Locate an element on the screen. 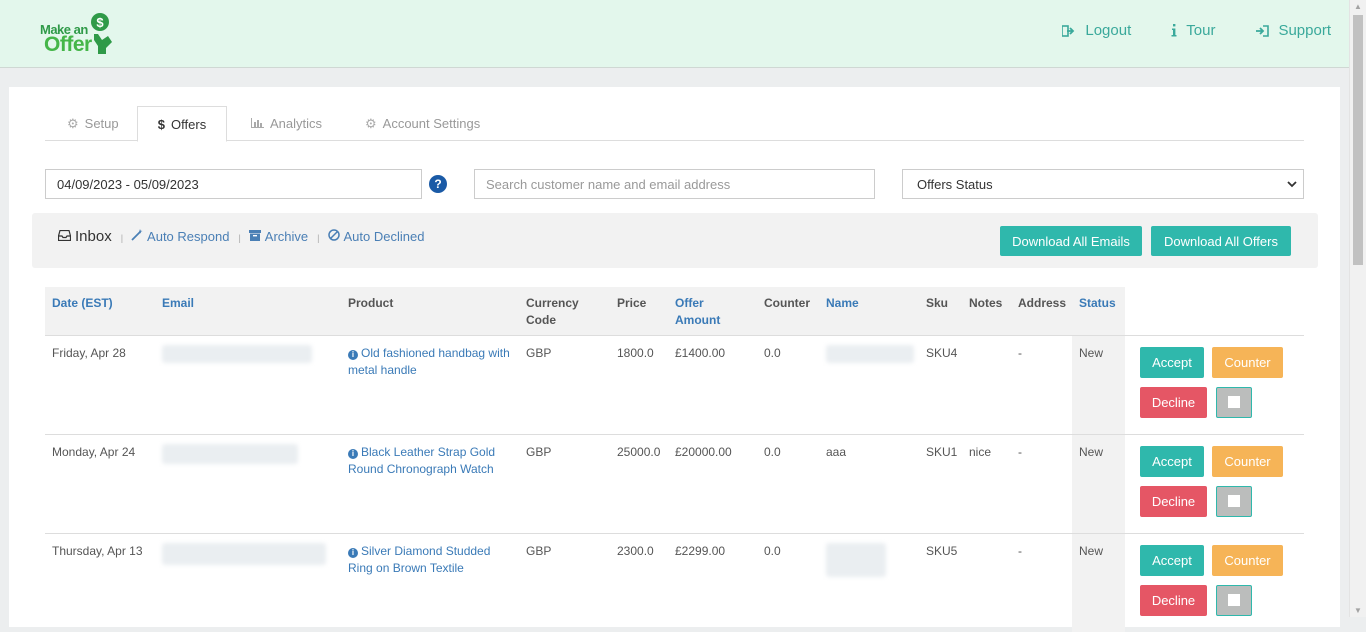 The image size is (1366, 632). logout-label: Logout is located at coordinates (1108, 30).